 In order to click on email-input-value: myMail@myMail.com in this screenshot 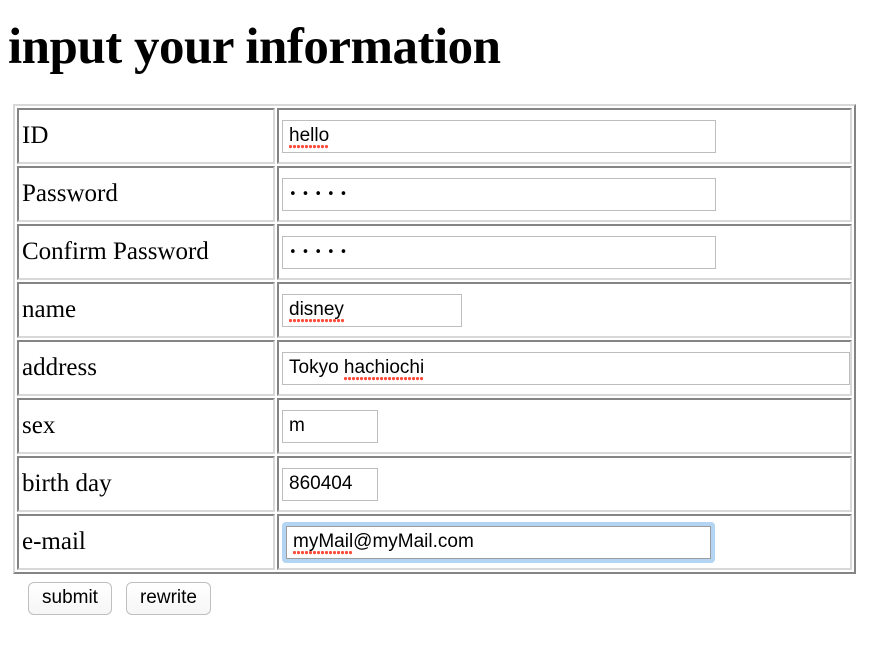, I will do `click(383, 542)`.